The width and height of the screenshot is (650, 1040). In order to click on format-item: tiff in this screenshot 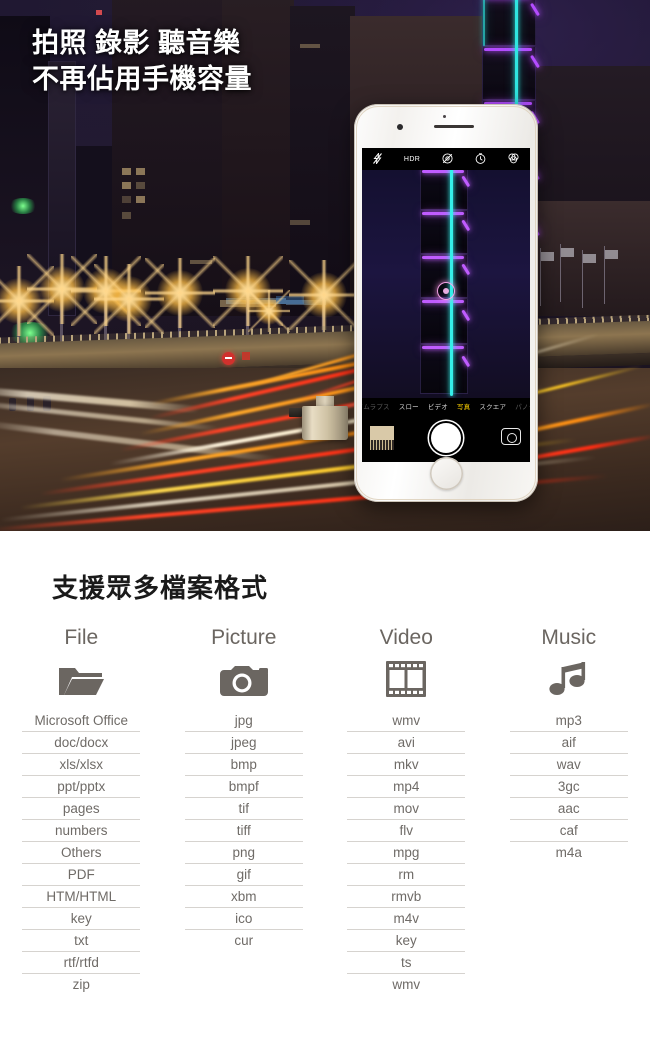, I will do `click(243, 831)`.